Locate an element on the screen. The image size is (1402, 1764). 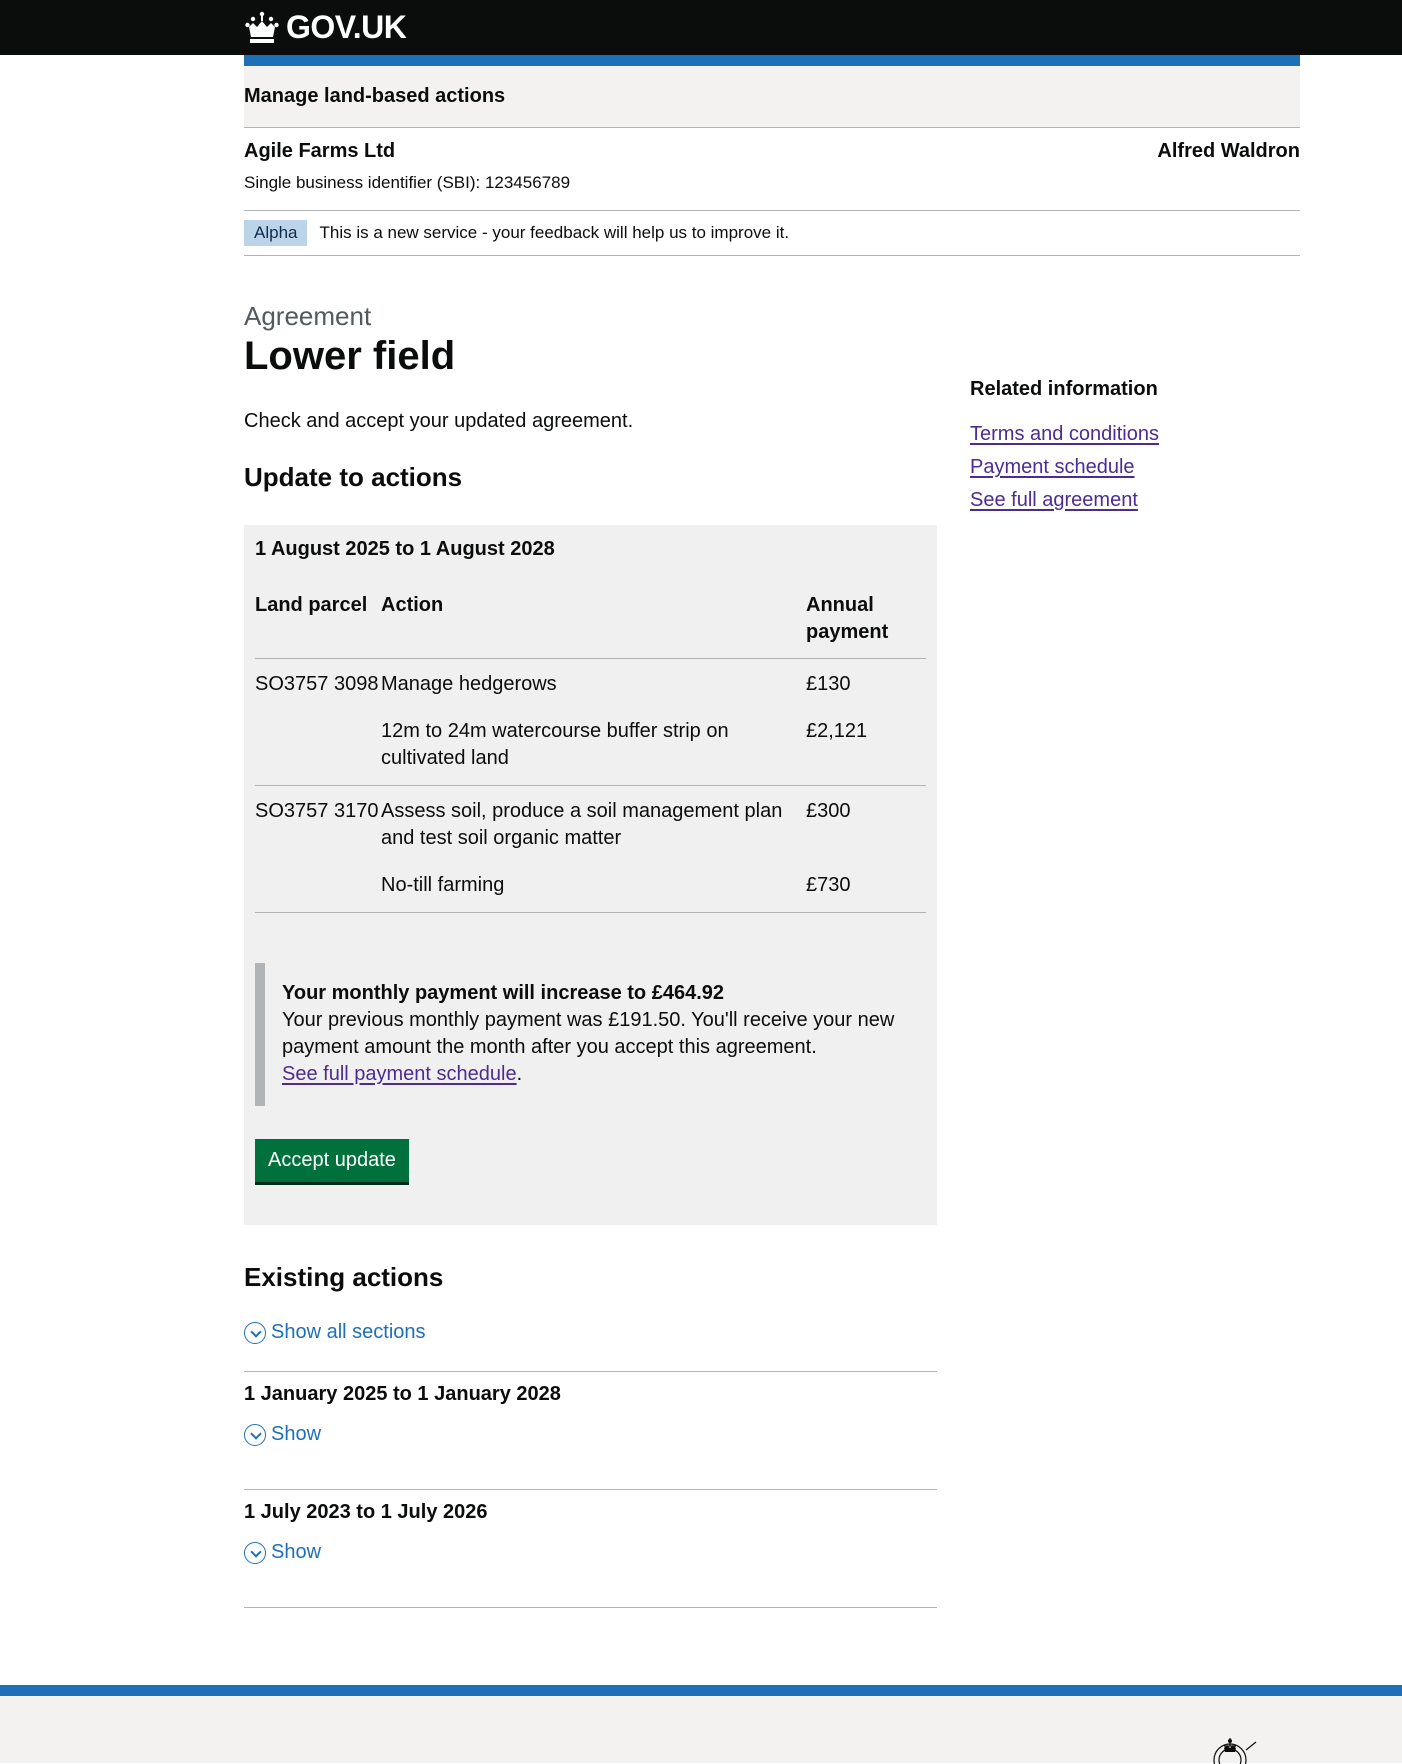
action-cell: No-till farming is located at coordinates (593, 887).